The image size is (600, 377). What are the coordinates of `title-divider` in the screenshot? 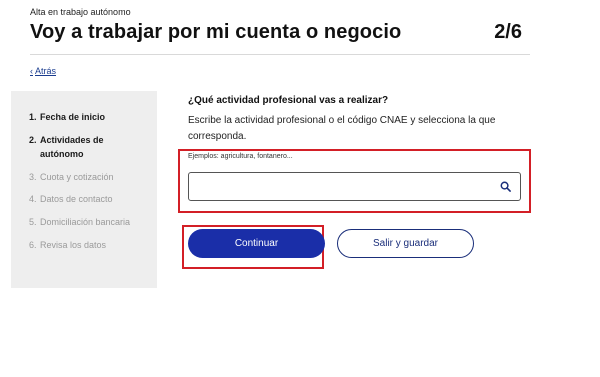 It's located at (280, 54).